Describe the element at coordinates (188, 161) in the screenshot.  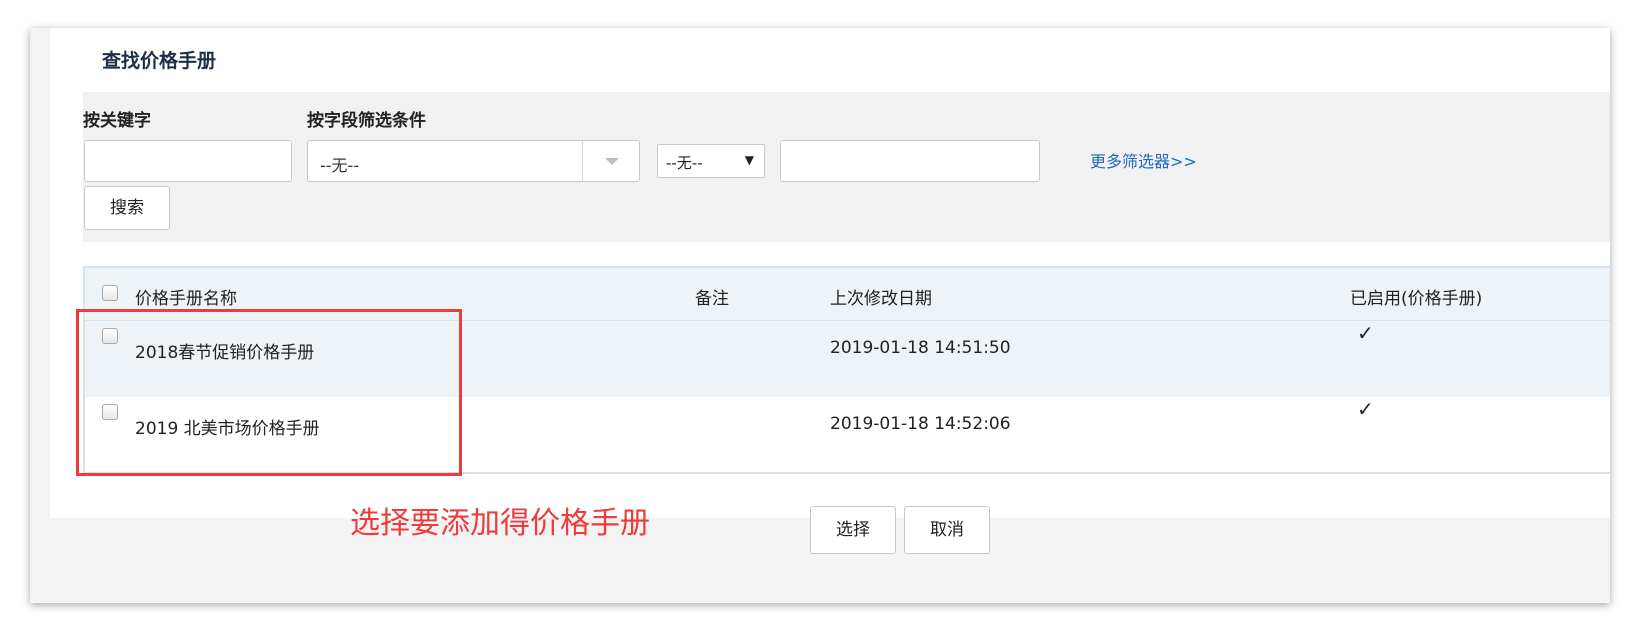
I see `keyword-input` at that location.